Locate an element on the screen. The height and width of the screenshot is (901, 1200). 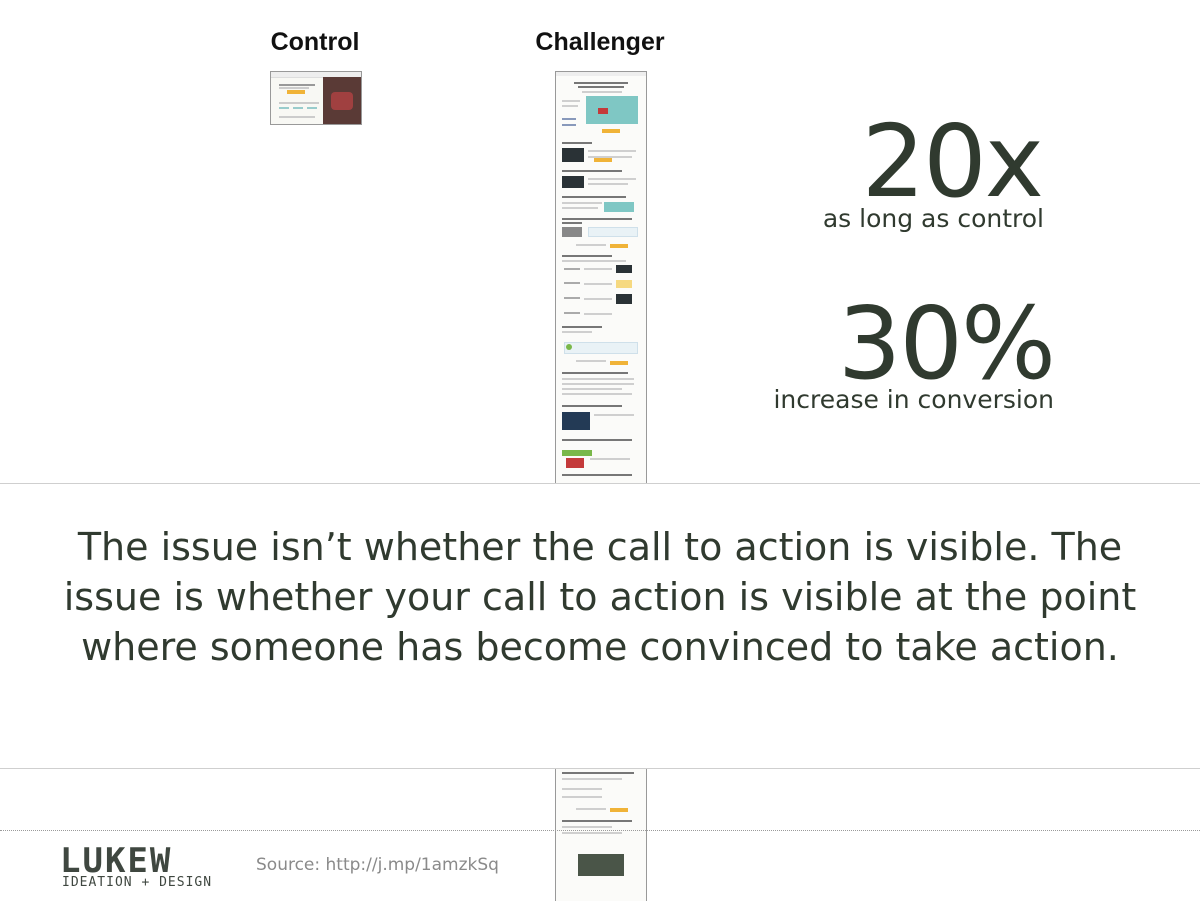
lukew-logo: LUKEW IDEATION + DESIGN is located at coordinates (146, 865).